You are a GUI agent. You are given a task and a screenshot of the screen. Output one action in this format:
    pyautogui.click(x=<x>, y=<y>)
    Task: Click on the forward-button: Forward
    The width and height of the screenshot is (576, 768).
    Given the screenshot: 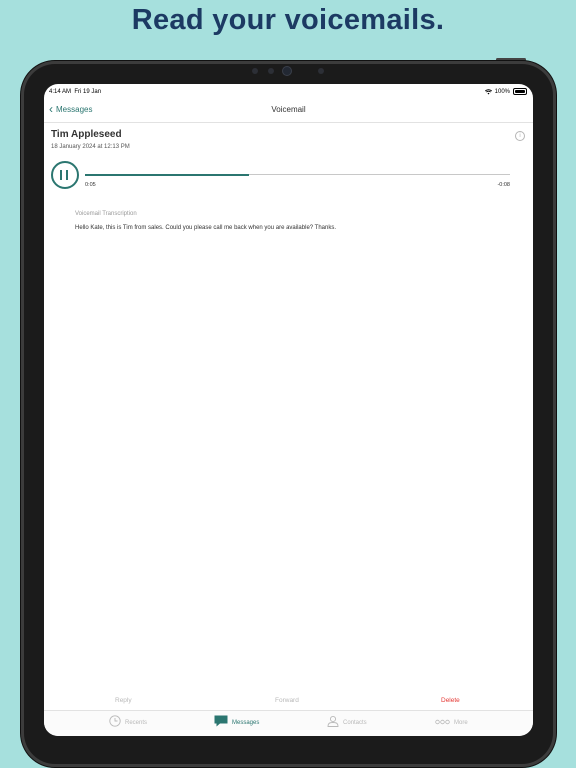 What is the action you would take?
    pyautogui.click(x=287, y=700)
    